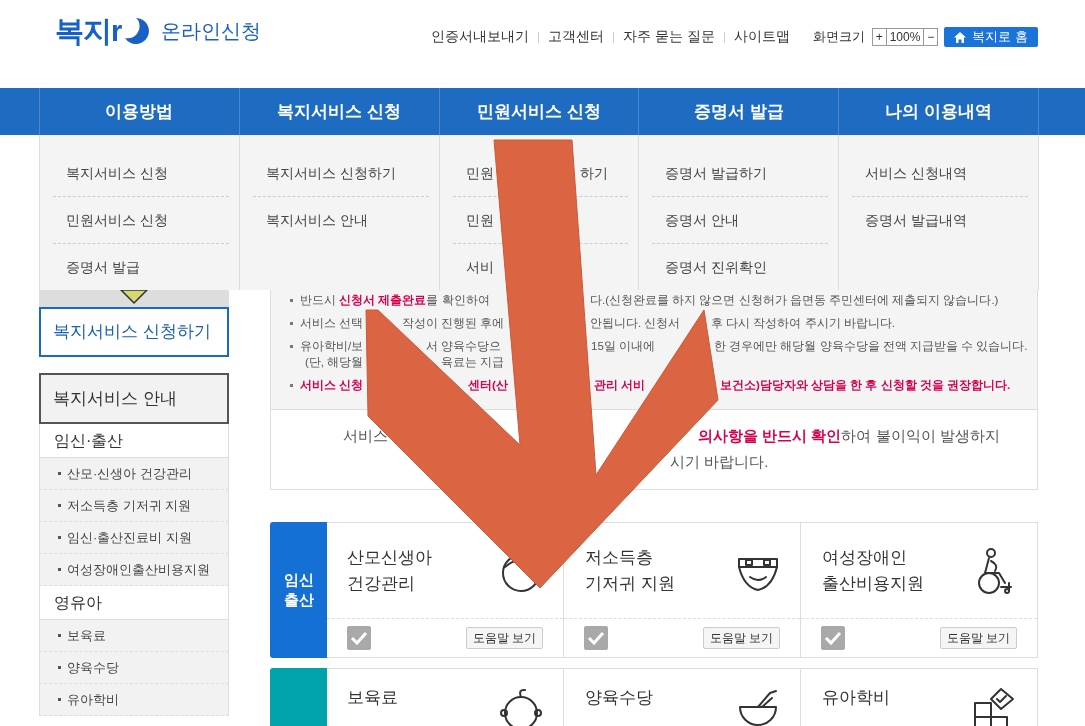  What do you see at coordinates (473, 362) in the screenshot?
I see `notice-text: 육료는 지급` at bounding box center [473, 362].